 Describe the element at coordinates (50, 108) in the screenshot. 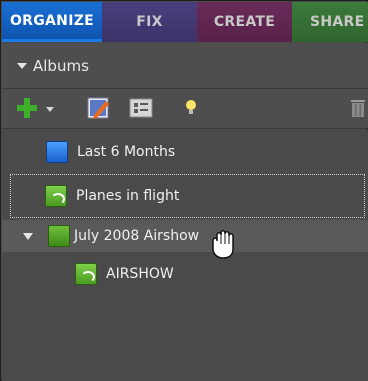

I see `chevron-down-icon` at that location.